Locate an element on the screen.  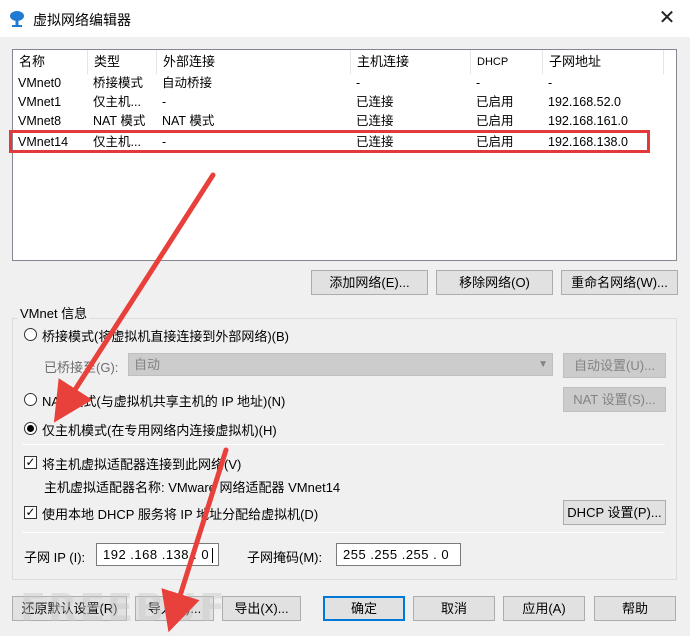
window-title: 虚拟网络编辑器 is located at coordinates (82, 20).